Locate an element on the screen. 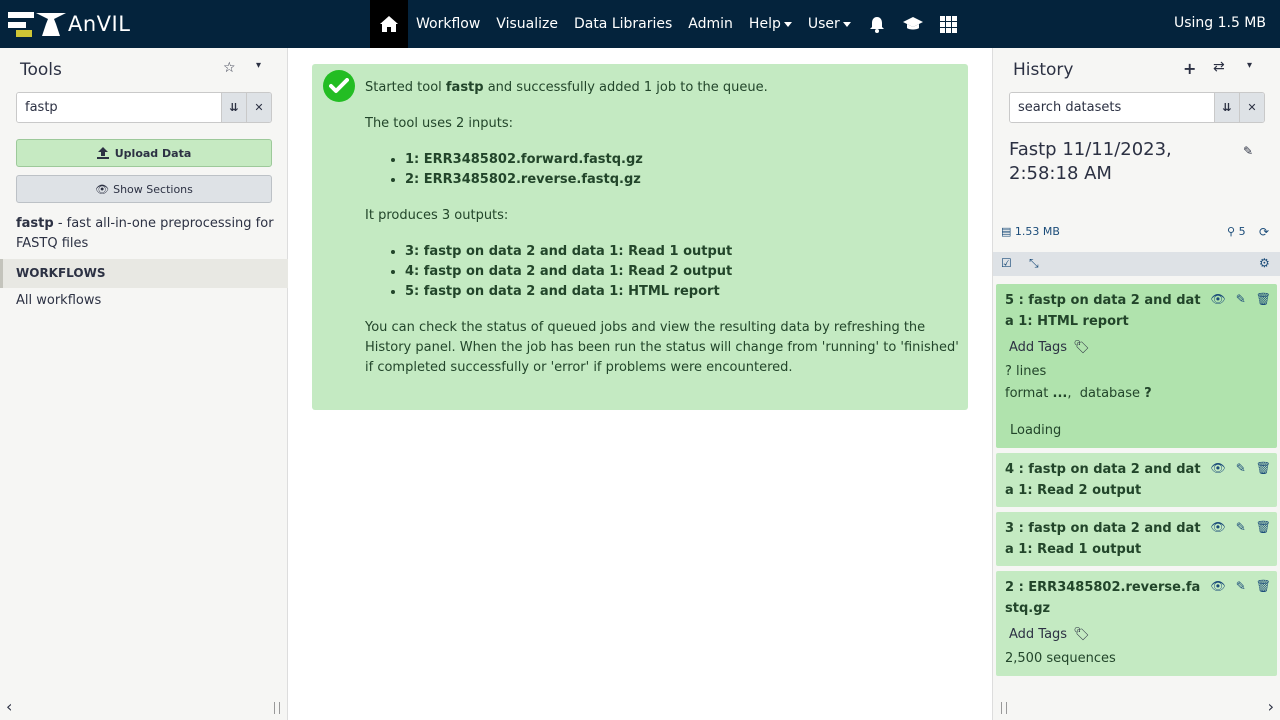 The image size is (1280, 720). tool-search-input is located at coordinates (119, 107).